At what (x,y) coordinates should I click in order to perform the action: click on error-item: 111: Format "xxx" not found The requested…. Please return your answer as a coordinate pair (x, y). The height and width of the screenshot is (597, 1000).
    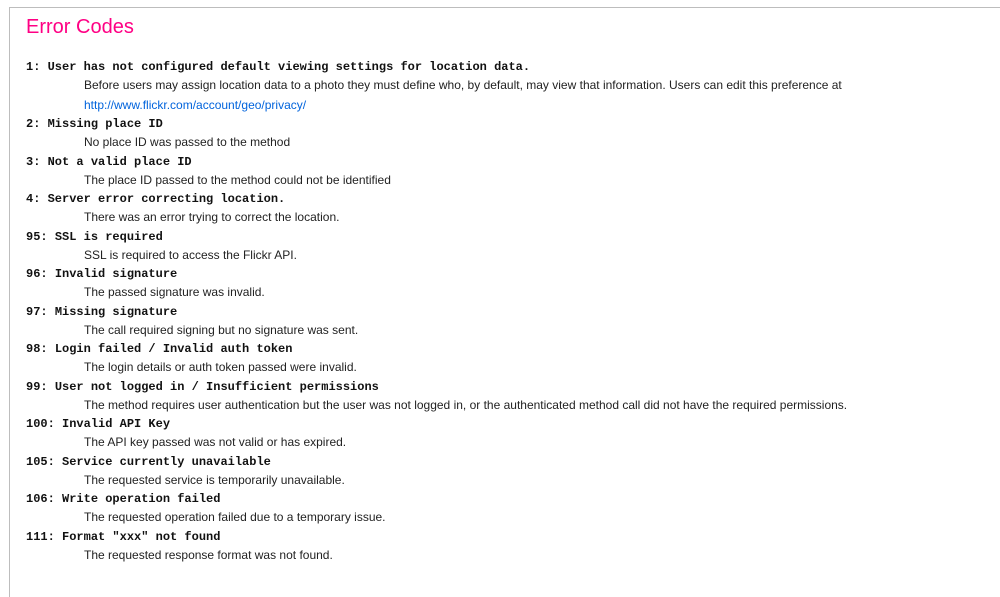
    Looking at the image, I should click on (506, 547).